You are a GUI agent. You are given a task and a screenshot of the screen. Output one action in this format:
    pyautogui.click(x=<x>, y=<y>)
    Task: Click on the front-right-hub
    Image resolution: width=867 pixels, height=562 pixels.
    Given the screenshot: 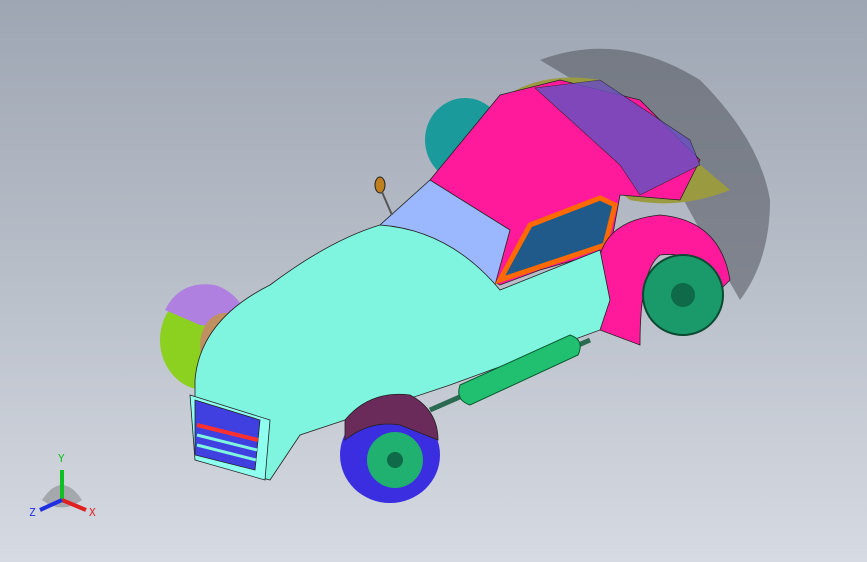 What is the action you would take?
    pyautogui.click(x=395, y=460)
    